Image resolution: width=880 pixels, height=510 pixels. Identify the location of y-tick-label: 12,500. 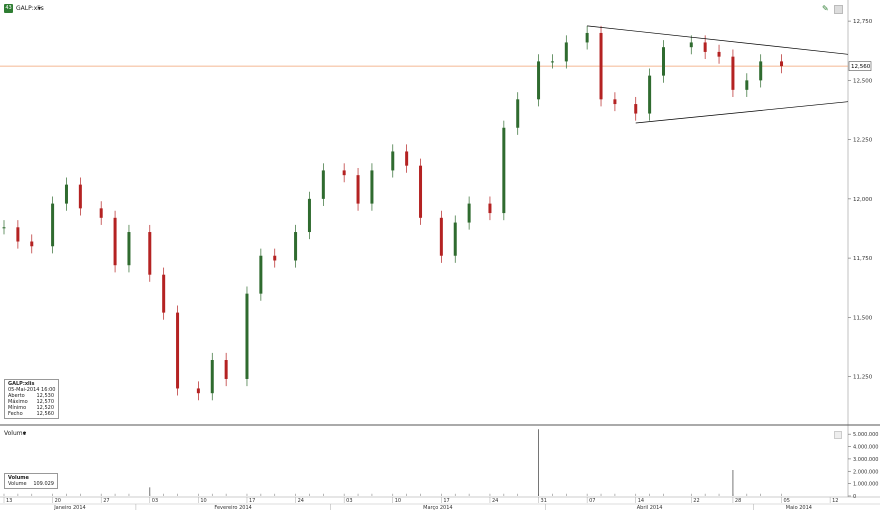
(863, 81).